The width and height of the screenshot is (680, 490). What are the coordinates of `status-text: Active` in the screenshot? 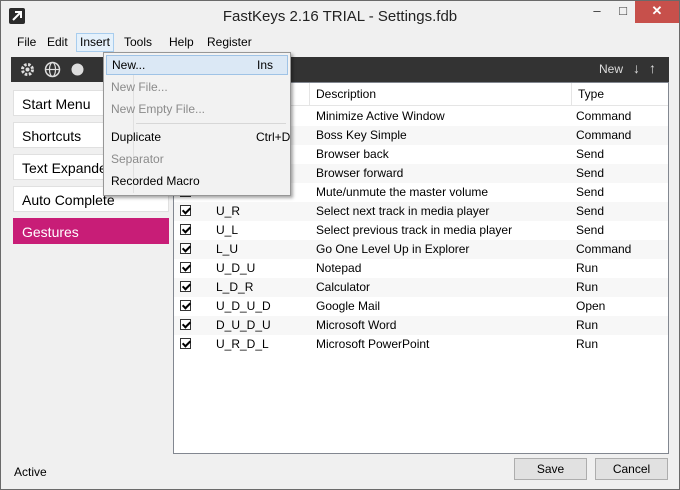 It's located at (30, 472).